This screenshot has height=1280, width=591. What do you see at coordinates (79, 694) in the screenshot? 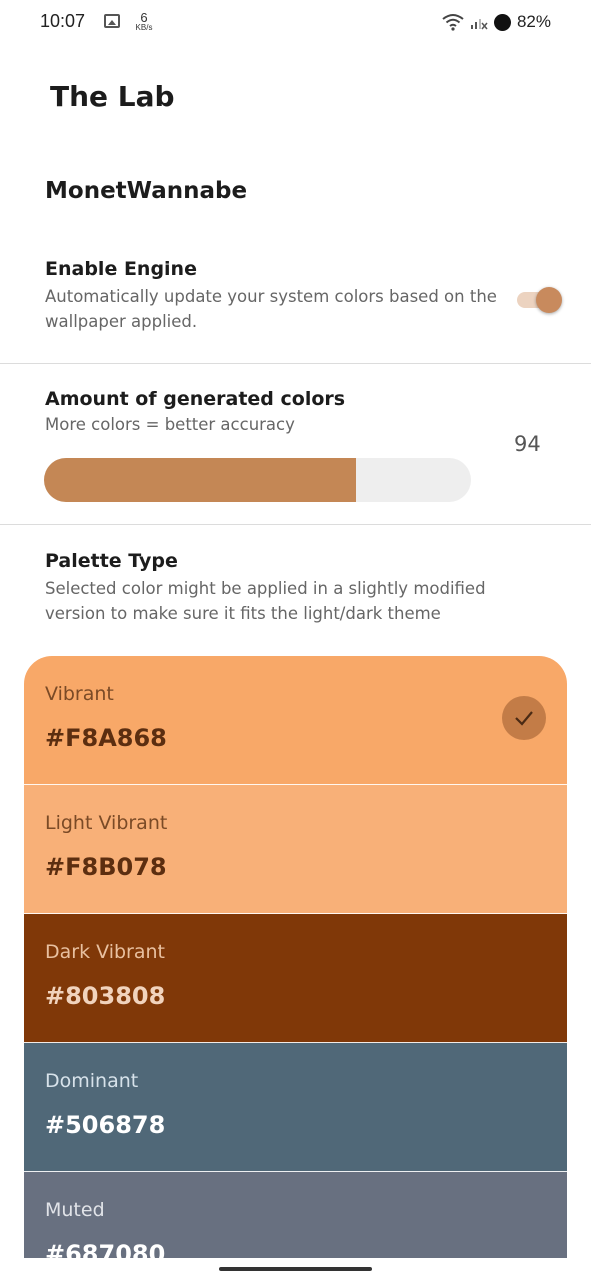
I see `swatch-name: Vibrant` at bounding box center [79, 694].